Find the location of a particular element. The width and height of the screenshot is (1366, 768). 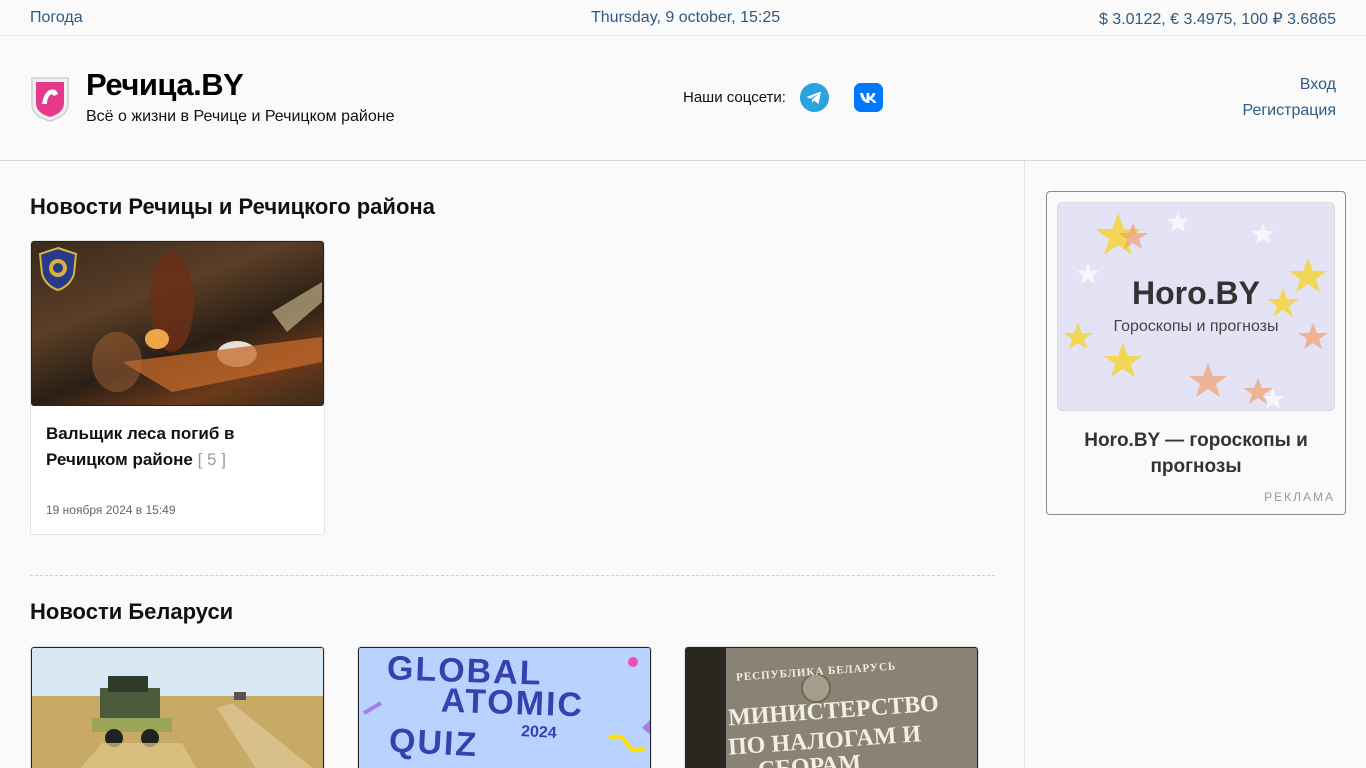

login-link: Вход is located at coordinates (1318, 85).